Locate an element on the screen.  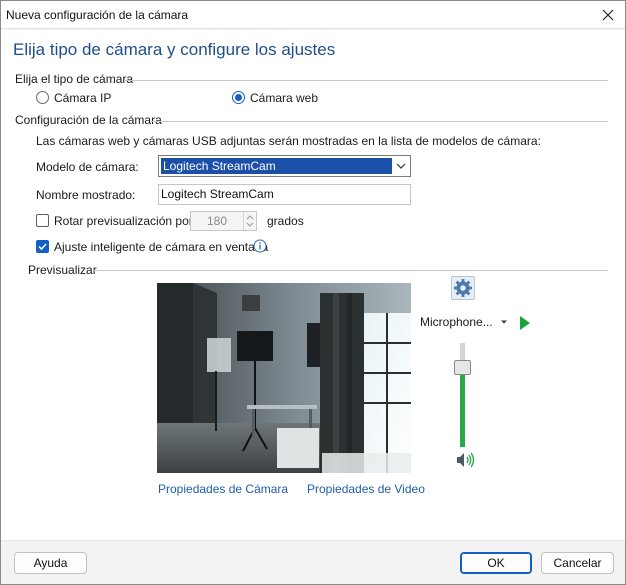
camera-config-section-label: Configuración de la cámara is located at coordinates (88, 120).